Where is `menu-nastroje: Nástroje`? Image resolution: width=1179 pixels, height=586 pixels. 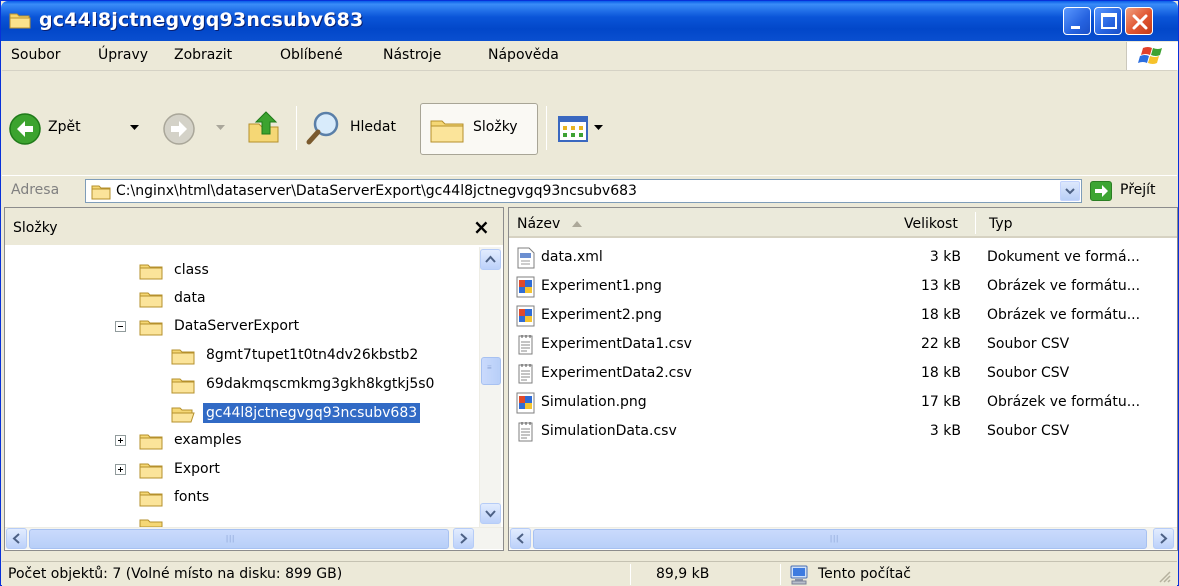
menu-nastroje: Nástroje is located at coordinates (412, 55).